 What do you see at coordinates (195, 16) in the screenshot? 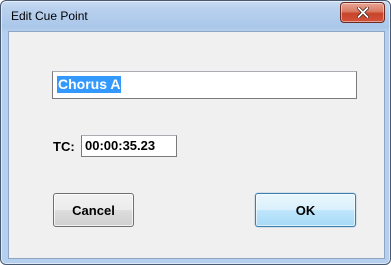
I see `title-bar: Edit Cue Point` at bounding box center [195, 16].